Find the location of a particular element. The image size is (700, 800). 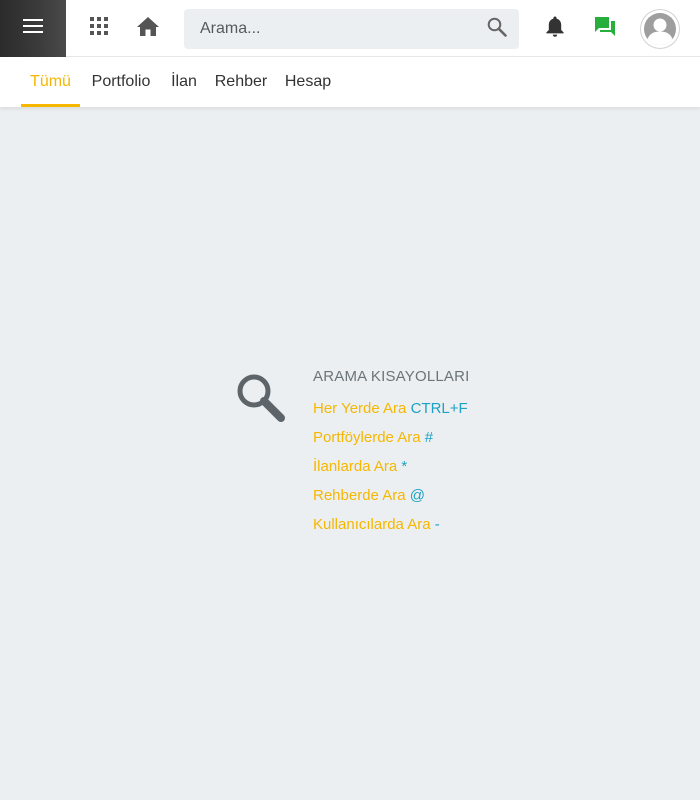

home-icon is located at coordinates (148, 28).